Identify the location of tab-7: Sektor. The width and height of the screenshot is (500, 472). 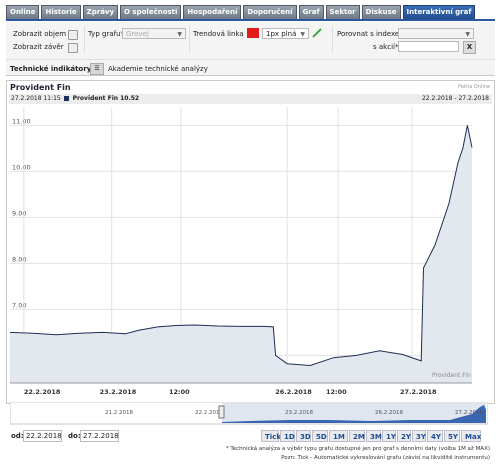
(342, 12).